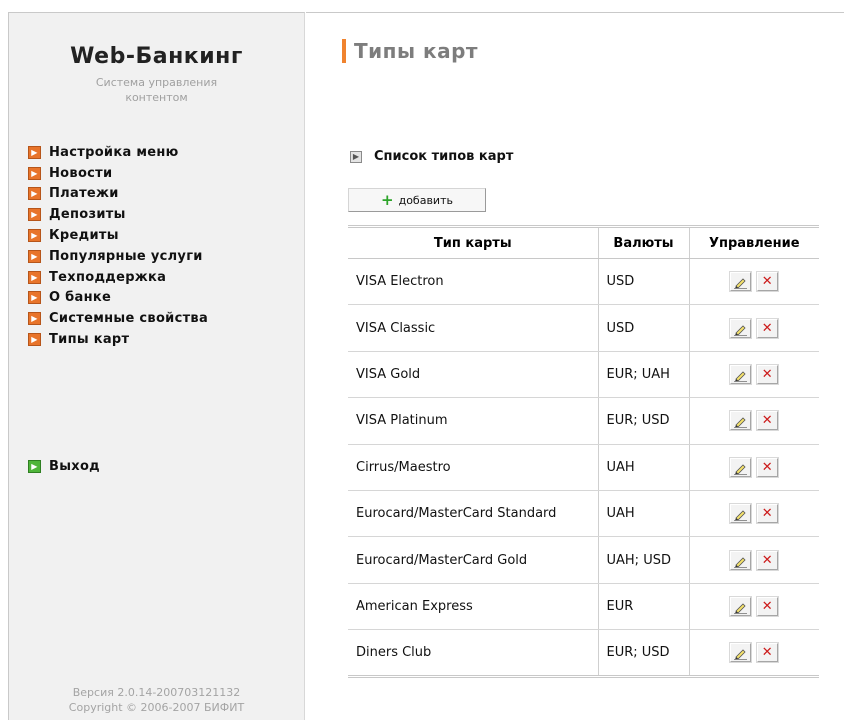 The width and height of the screenshot is (844, 720). I want to click on menu-item-menu-settings: ▶ Настройка меню, so click(118, 152).